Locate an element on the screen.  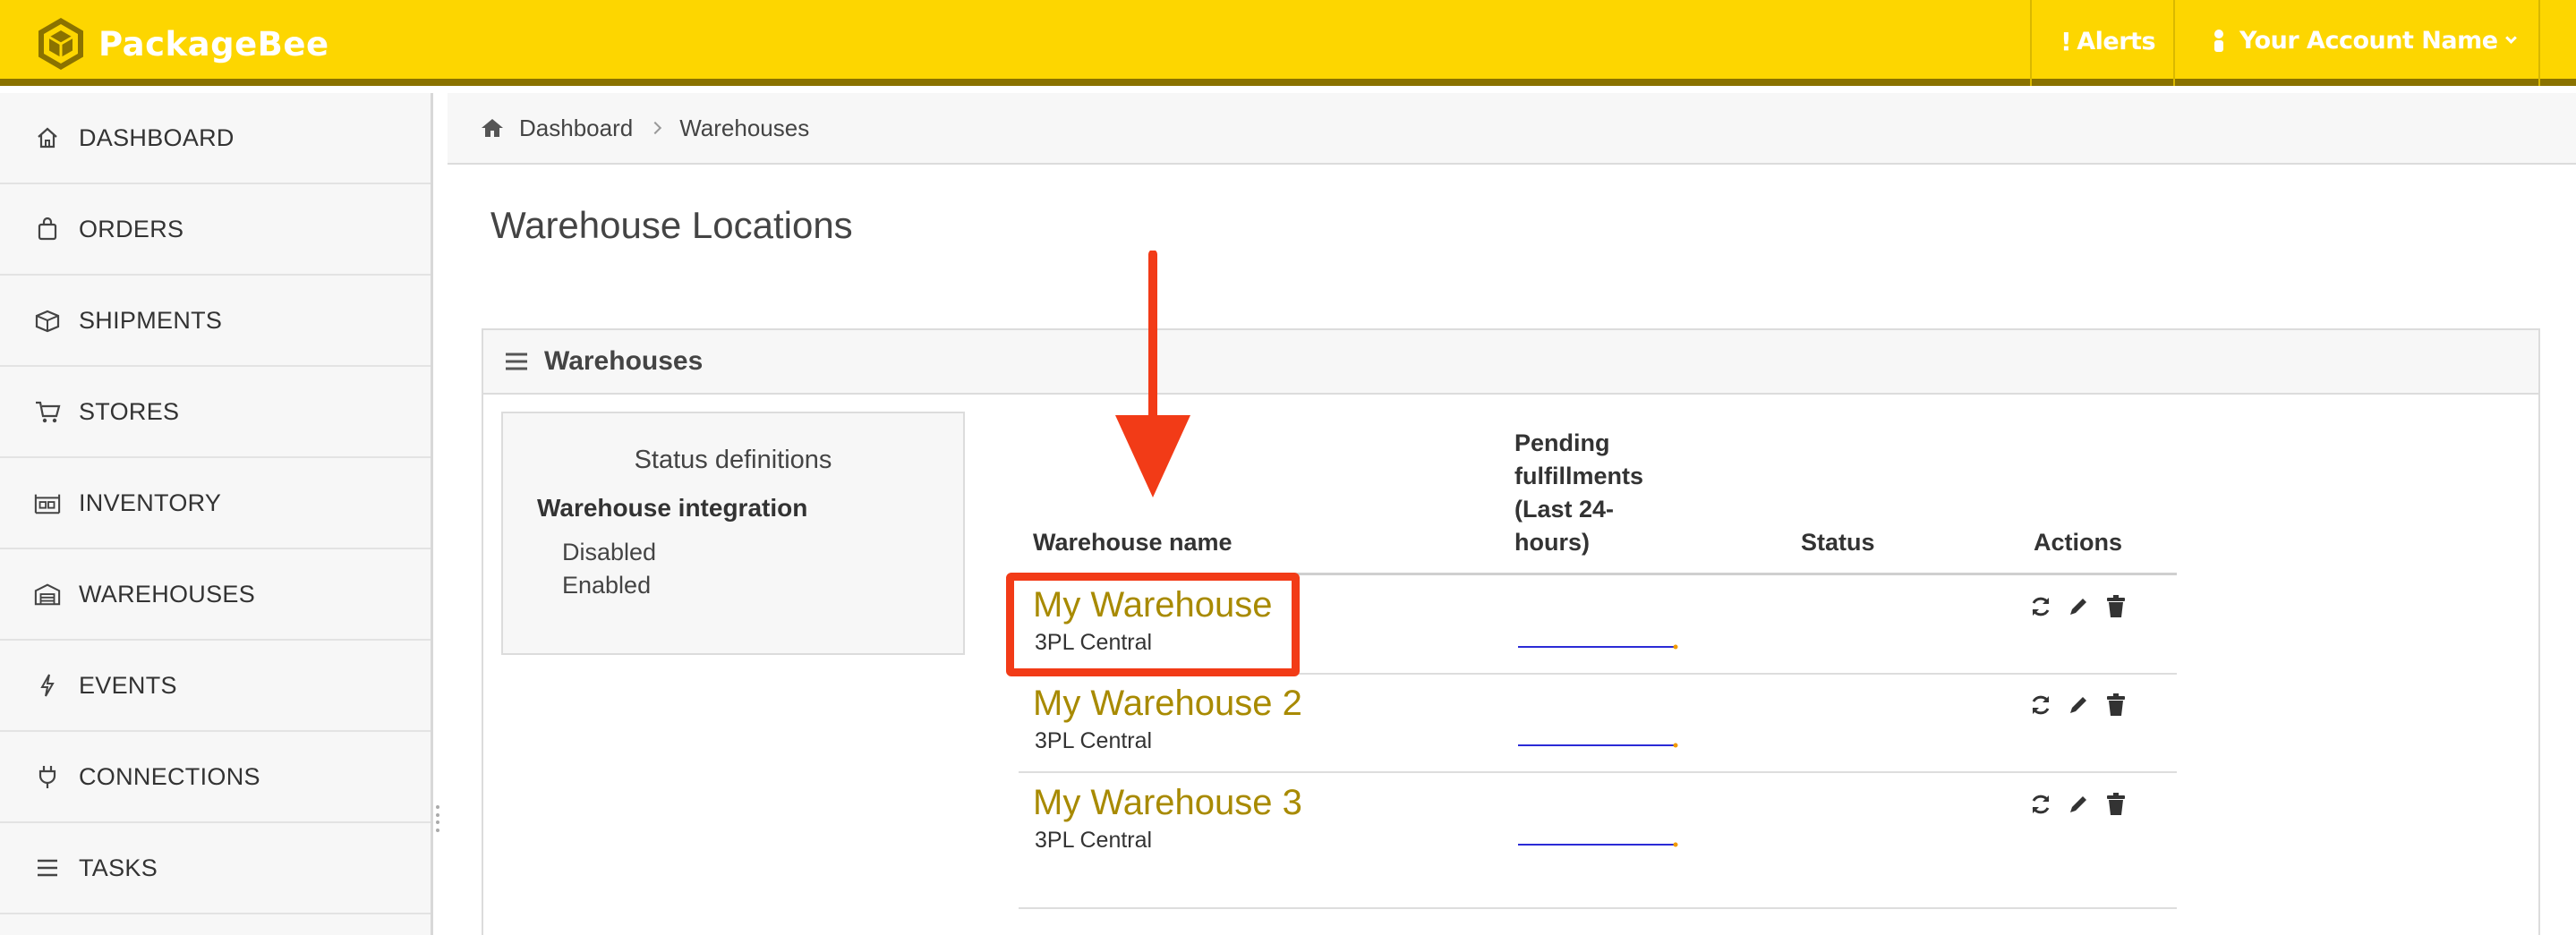
shopping-bag-icon is located at coordinates (47, 229).